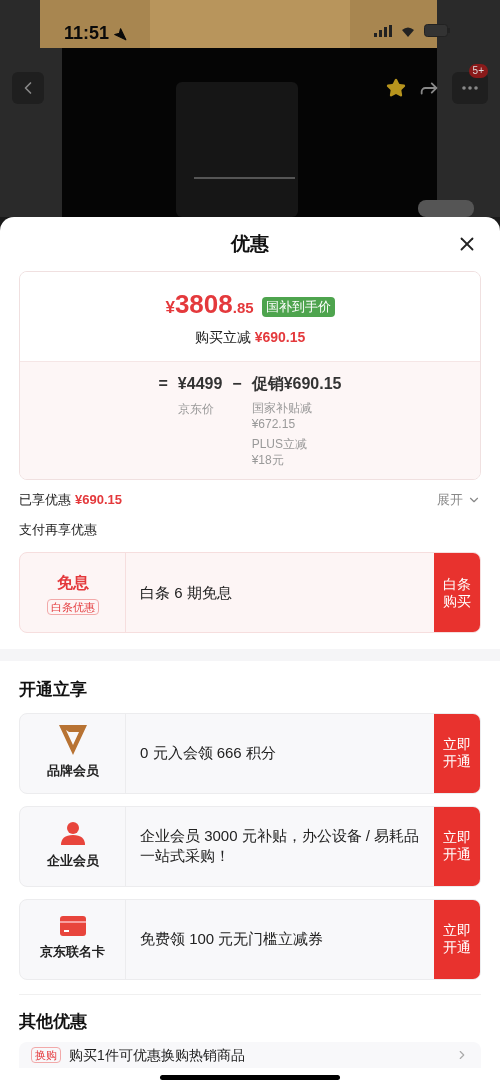 The width and height of the screenshot is (500, 1083). What do you see at coordinates (457, 592) in the screenshot?
I see `action-button: 白条购买` at bounding box center [457, 592].